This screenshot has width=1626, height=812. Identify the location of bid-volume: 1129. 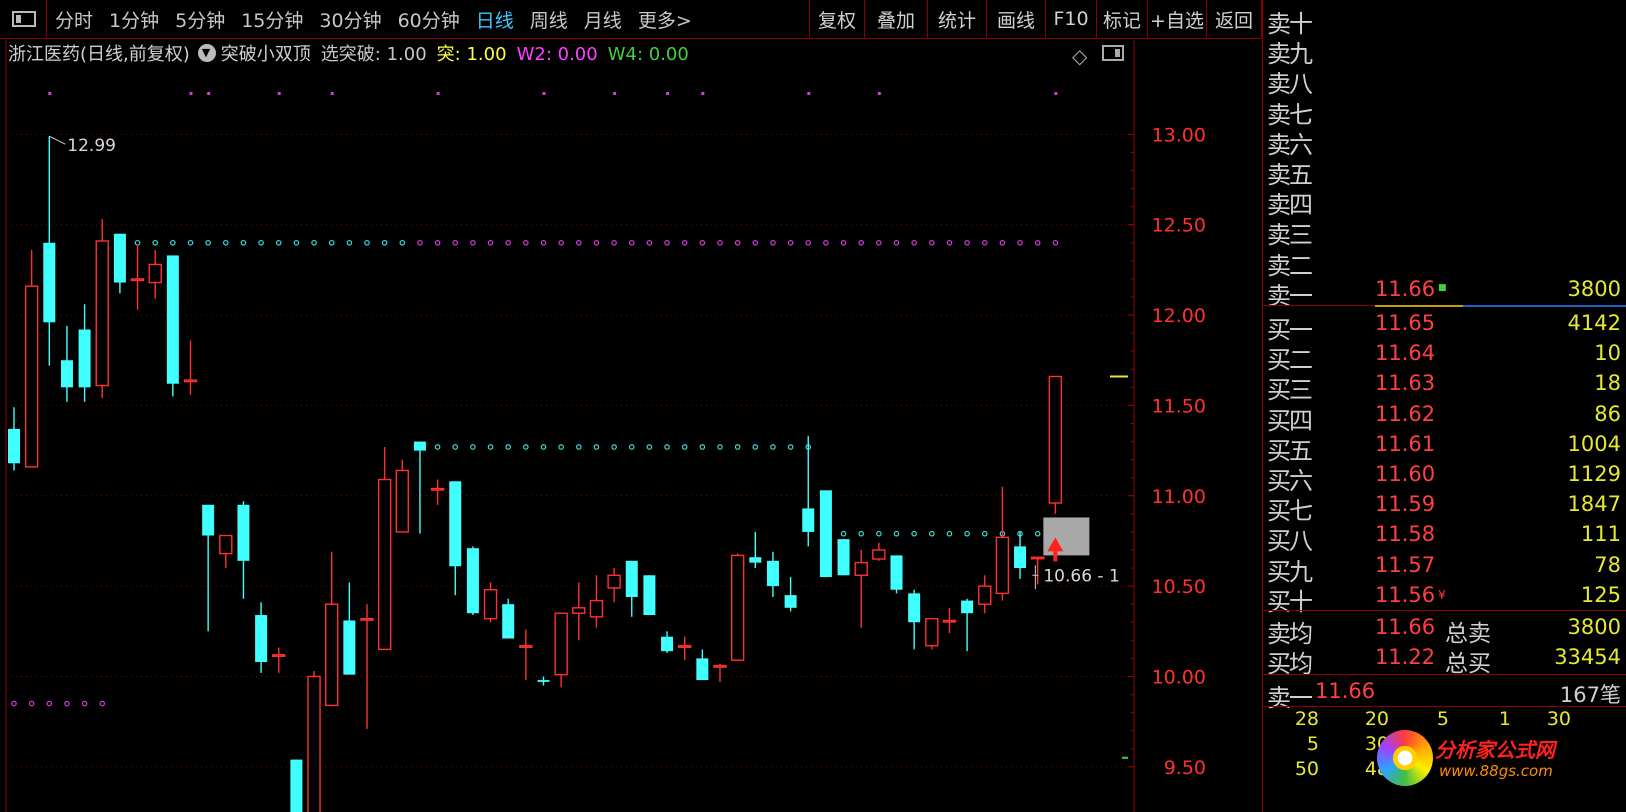
(1594, 474).